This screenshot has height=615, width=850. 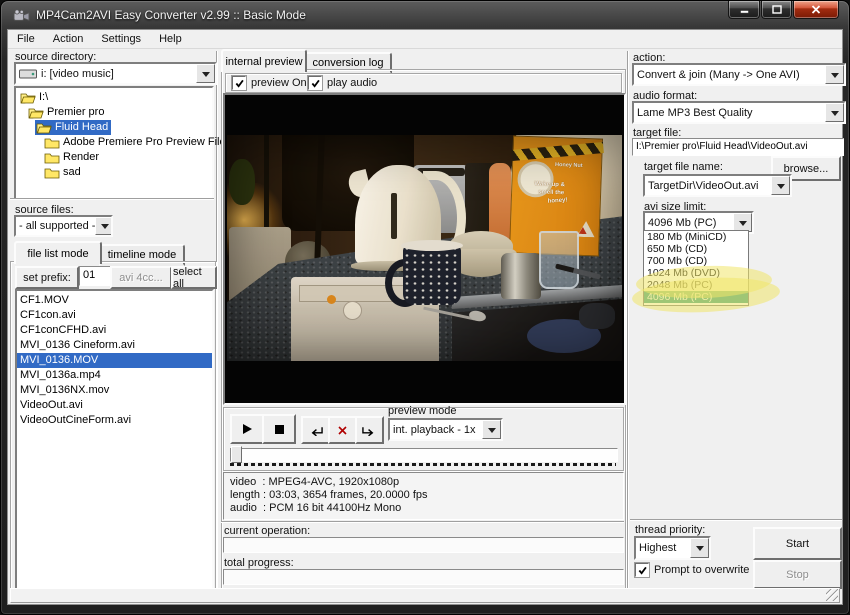 I want to click on source-files-filter-combo: - all supported -, so click(x=63, y=226).